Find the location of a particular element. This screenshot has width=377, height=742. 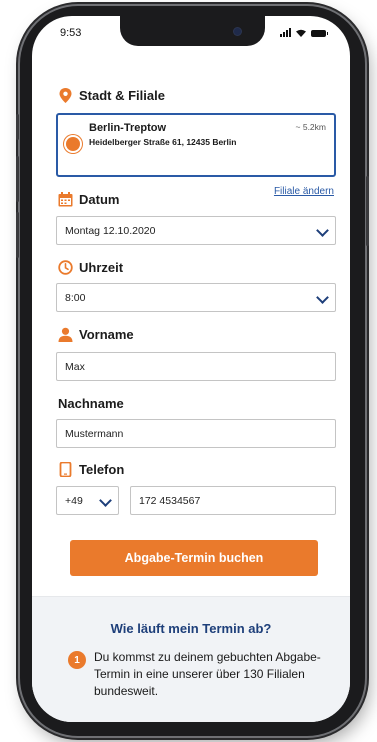

location-pin-icon is located at coordinates (65, 95).